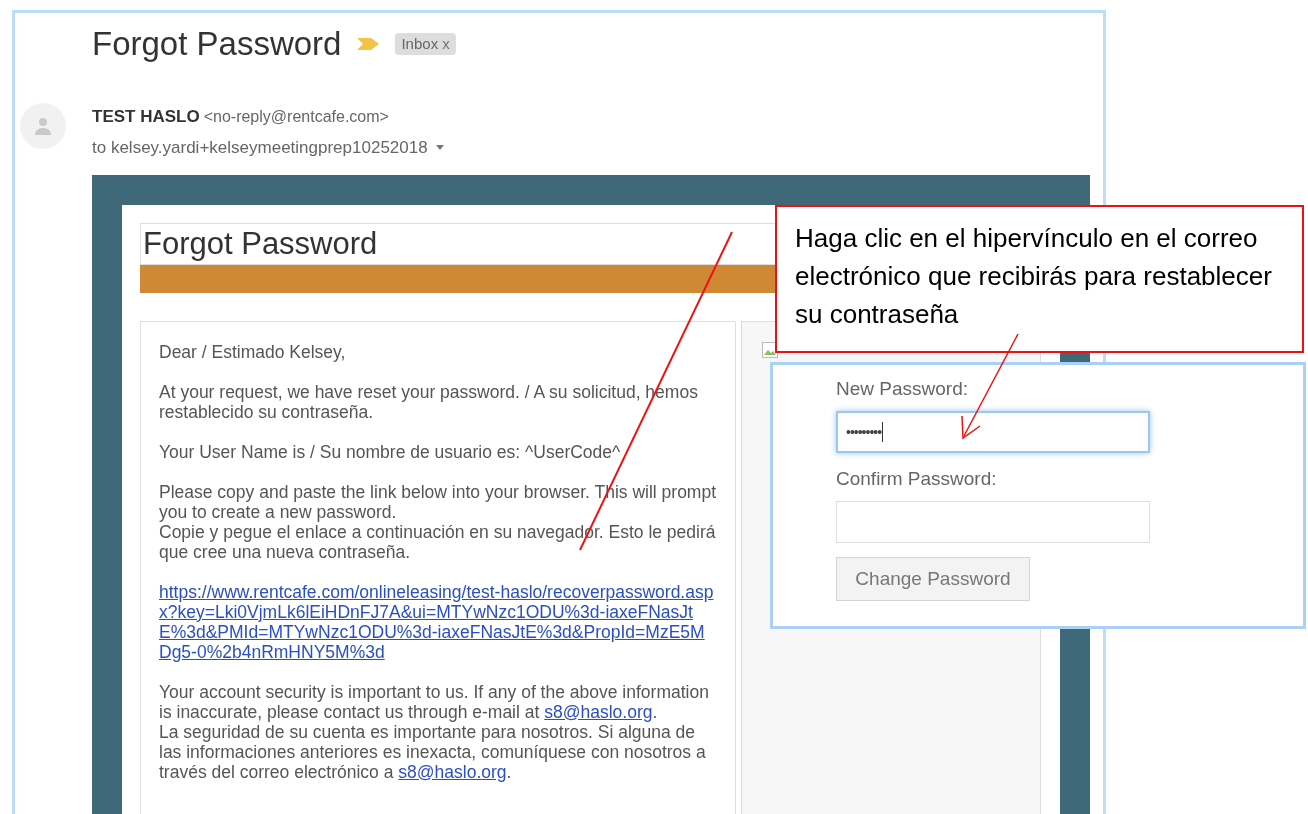 The height and width of the screenshot is (814, 1308). What do you see at coordinates (1039, 279) in the screenshot?
I see `callout-box: Haga clic en el hipervínculo en el correo electrónico que recibirás para restablecer su contraseña` at bounding box center [1039, 279].